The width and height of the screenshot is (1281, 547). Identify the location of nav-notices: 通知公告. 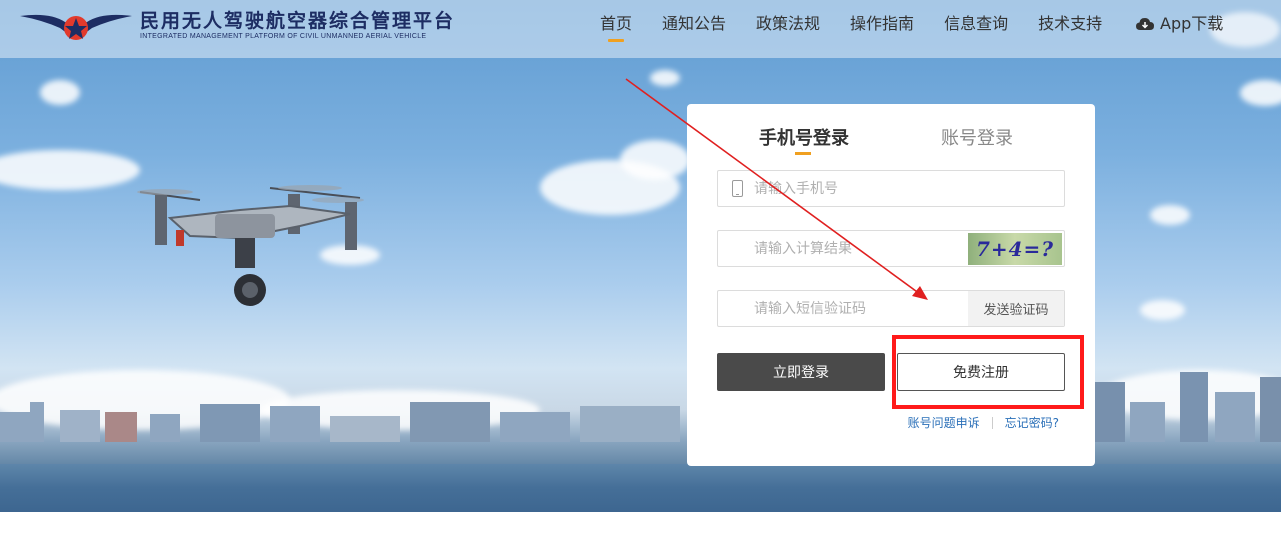
(694, 28).